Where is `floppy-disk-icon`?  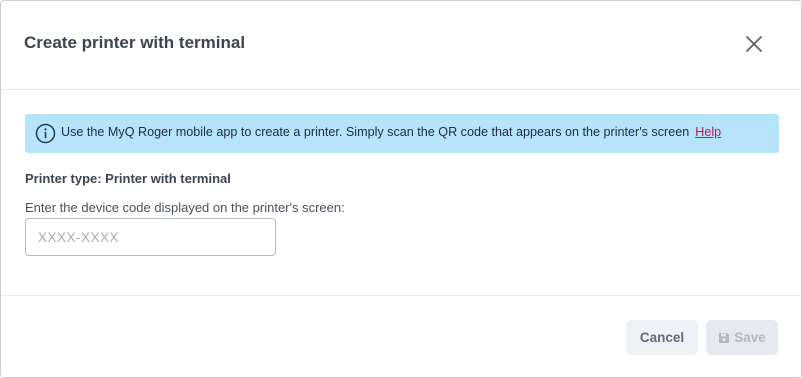
floppy-disk-icon is located at coordinates (724, 337).